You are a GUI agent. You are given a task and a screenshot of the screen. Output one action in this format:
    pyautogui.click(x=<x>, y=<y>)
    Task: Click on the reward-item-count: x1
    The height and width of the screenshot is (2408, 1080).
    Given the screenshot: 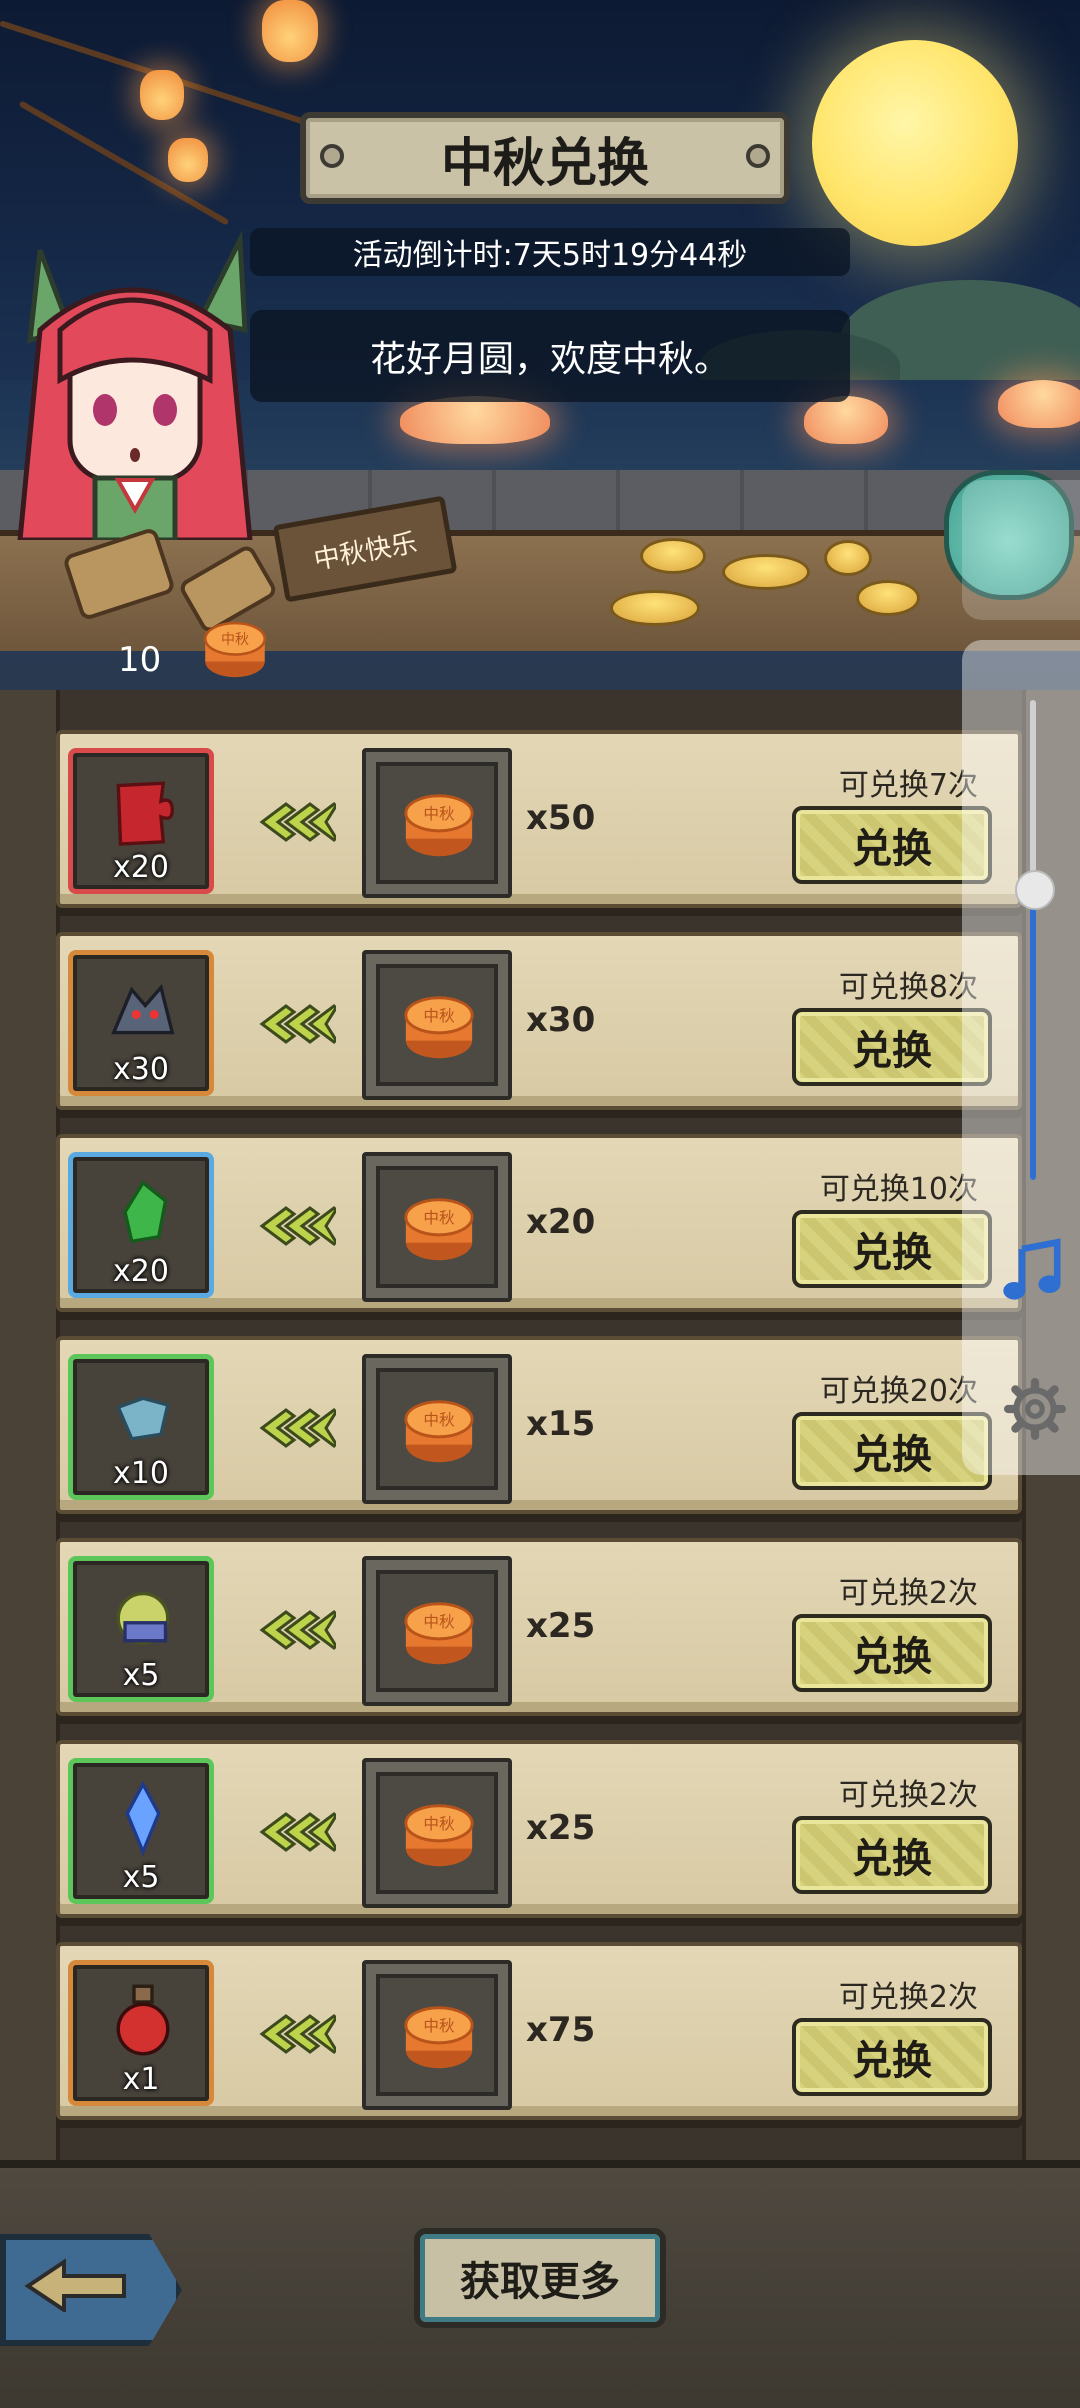 What is the action you would take?
    pyautogui.click(x=141, y=2079)
    